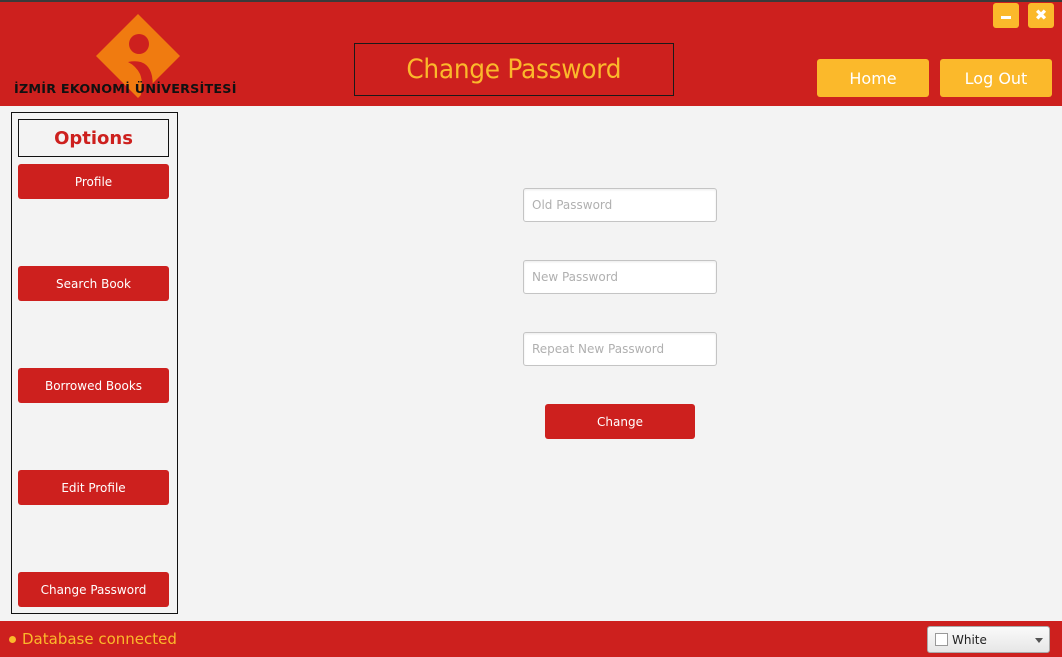 This screenshot has height=657, width=1062. What do you see at coordinates (969, 639) in the screenshot?
I see `theme-select-value: White` at bounding box center [969, 639].